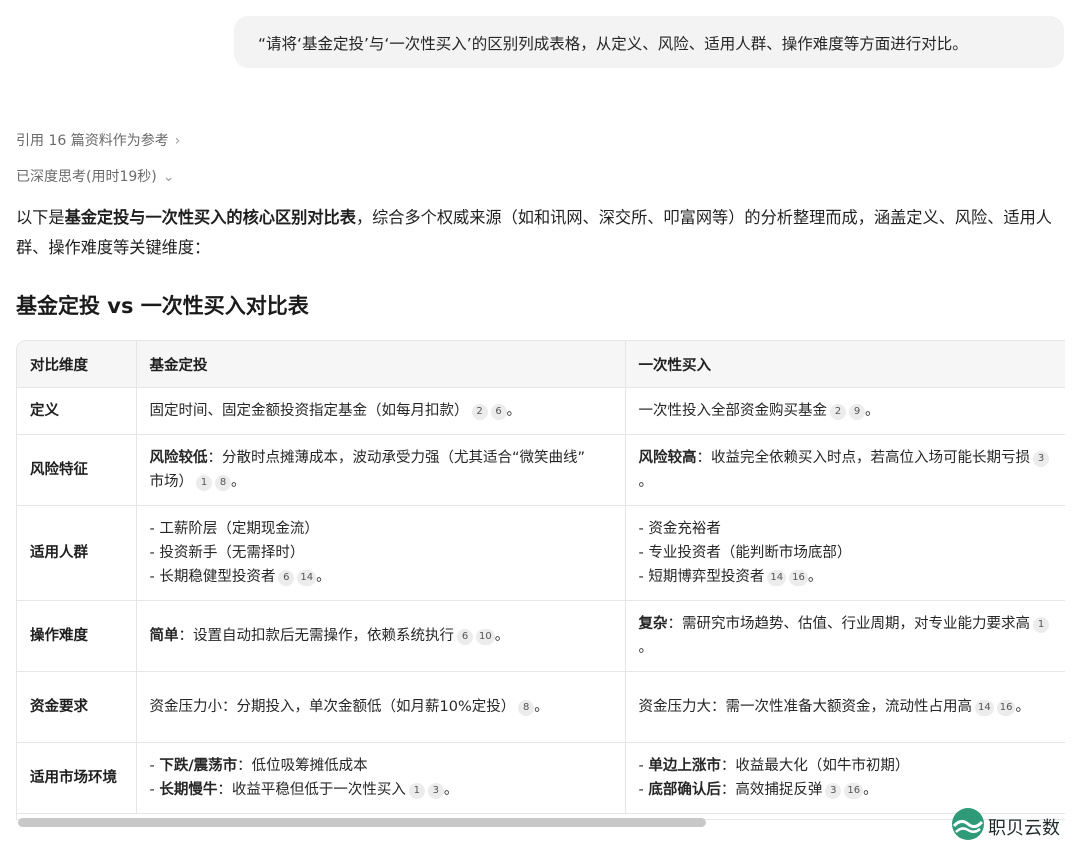 This screenshot has width=1080, height=849. I want to click on row-dimension: 定义, so click(77, 411).